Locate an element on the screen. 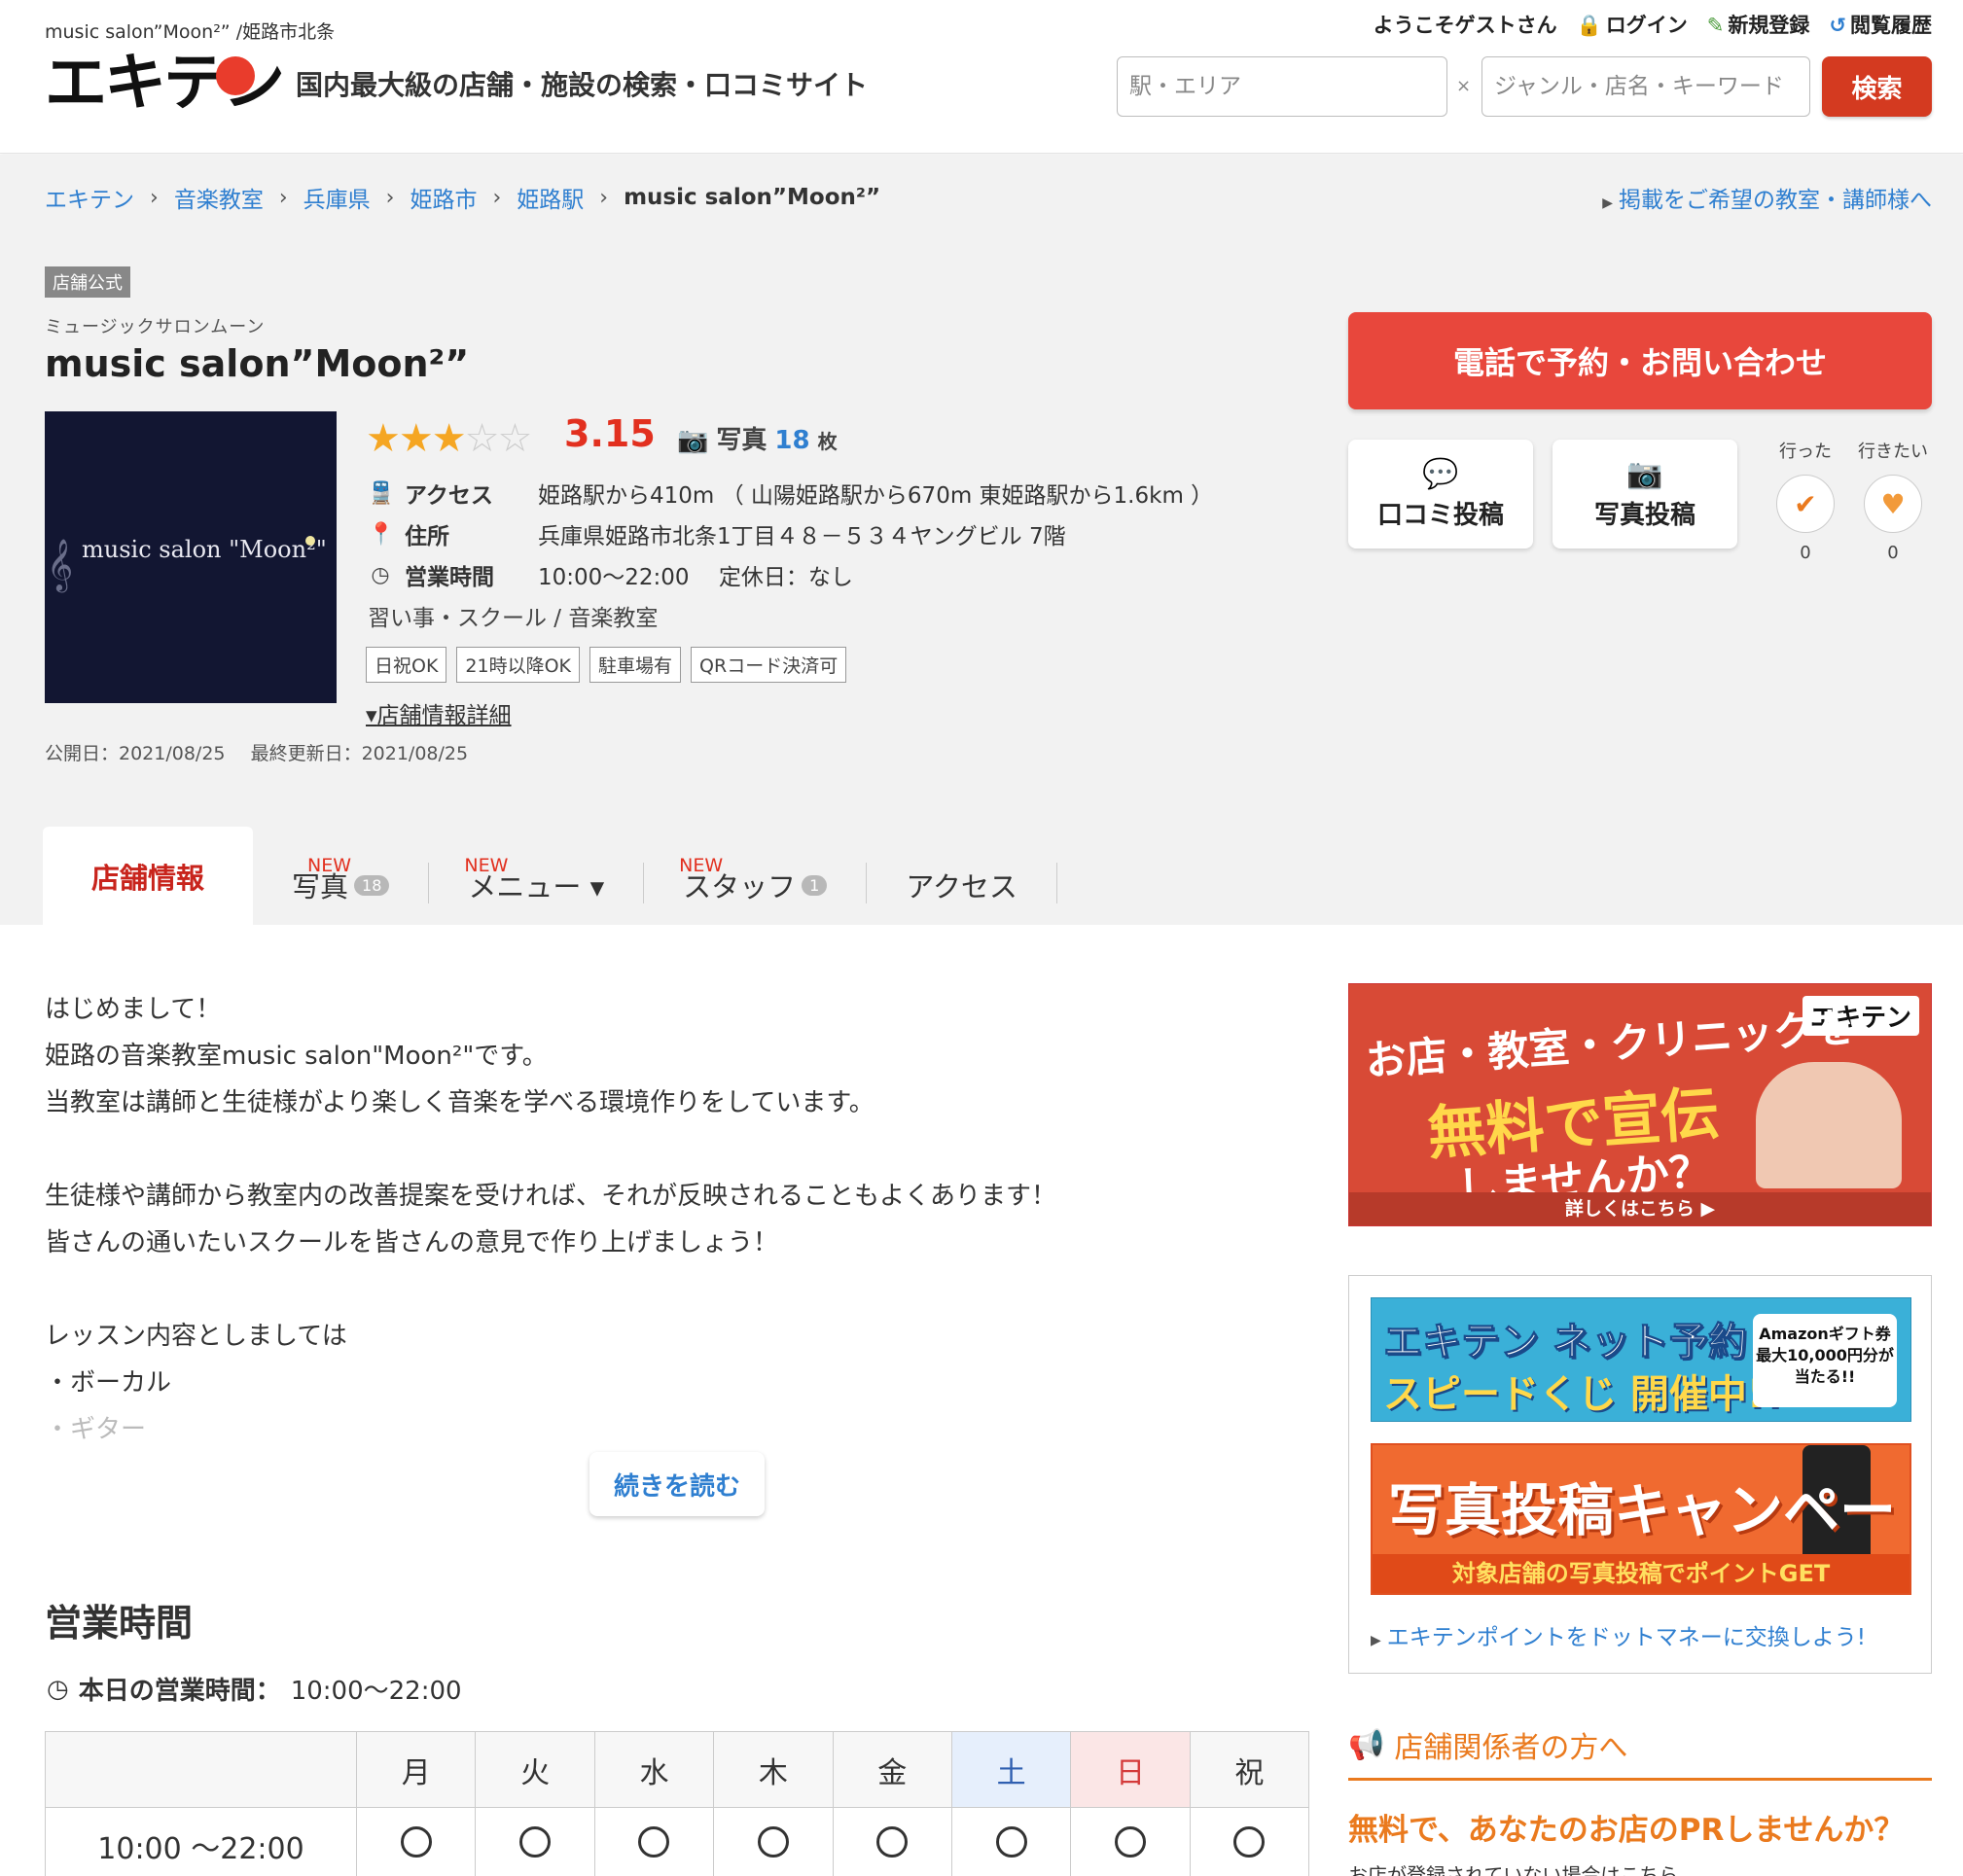 The width and height of the screenshot is (1963, 1876). day-header: 祝 is located at coordinates (1249, 1769).